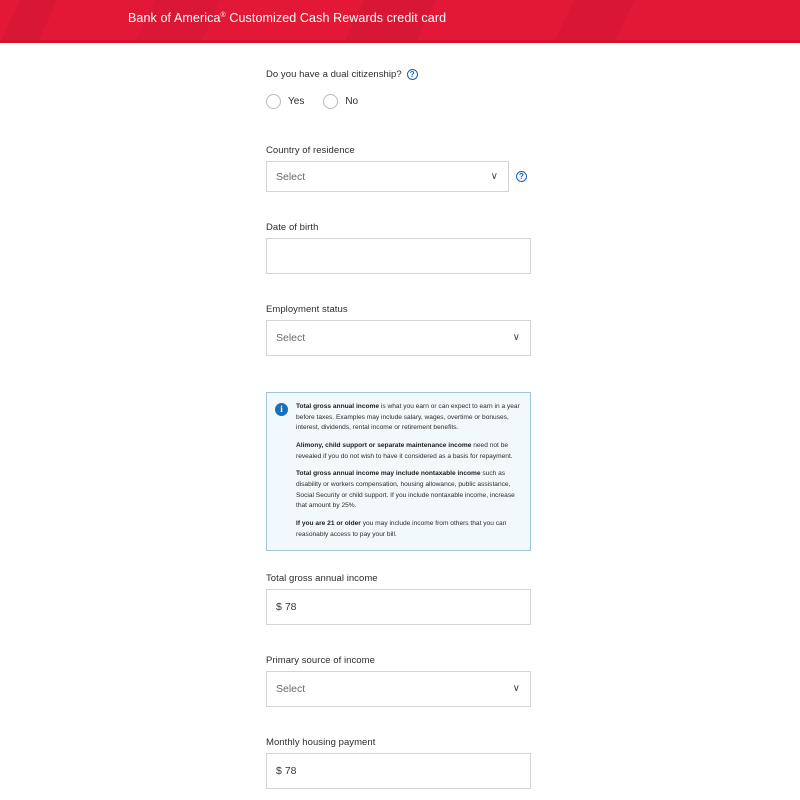 The image size is (800, 800). What do you see at coordinates (291, 689) in the screenshot?
I see `primary-source-of-income-value: Select` at bounding box center [291, 689].